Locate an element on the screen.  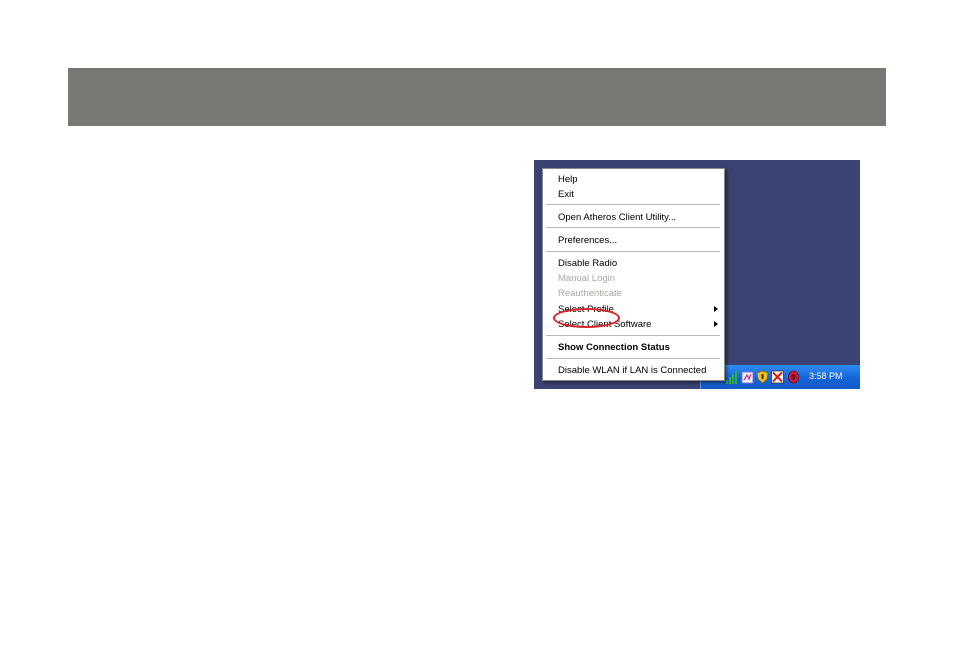
shield-icon is located at coordinates (762, 377).